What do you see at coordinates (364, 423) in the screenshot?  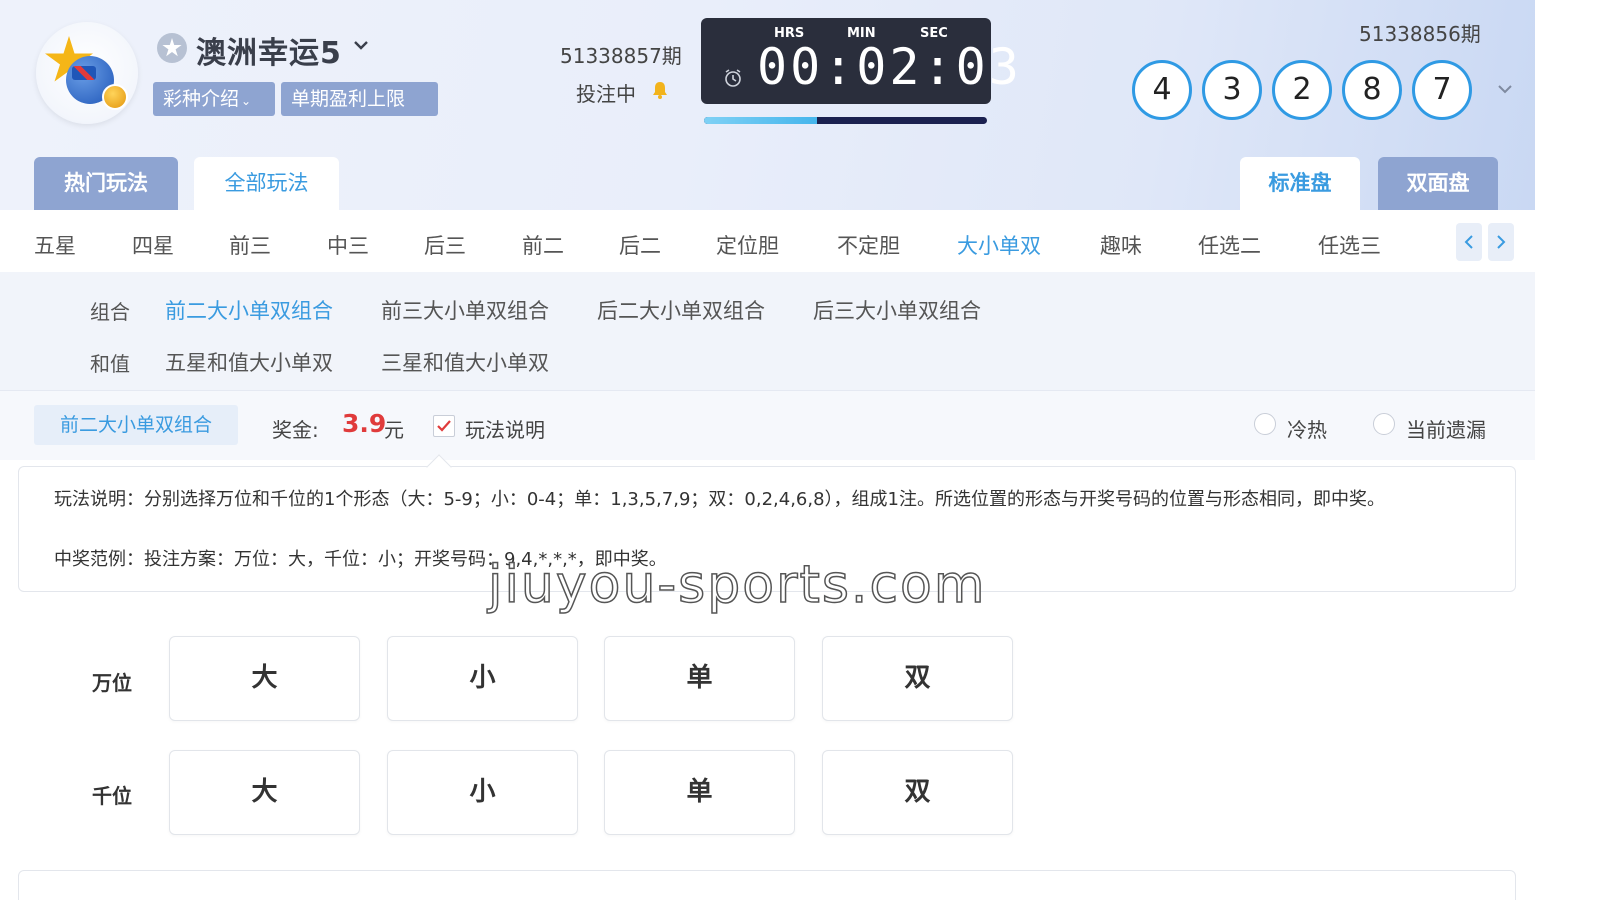 I see `prize-value: 3.9` at bounding box center [364, 423].